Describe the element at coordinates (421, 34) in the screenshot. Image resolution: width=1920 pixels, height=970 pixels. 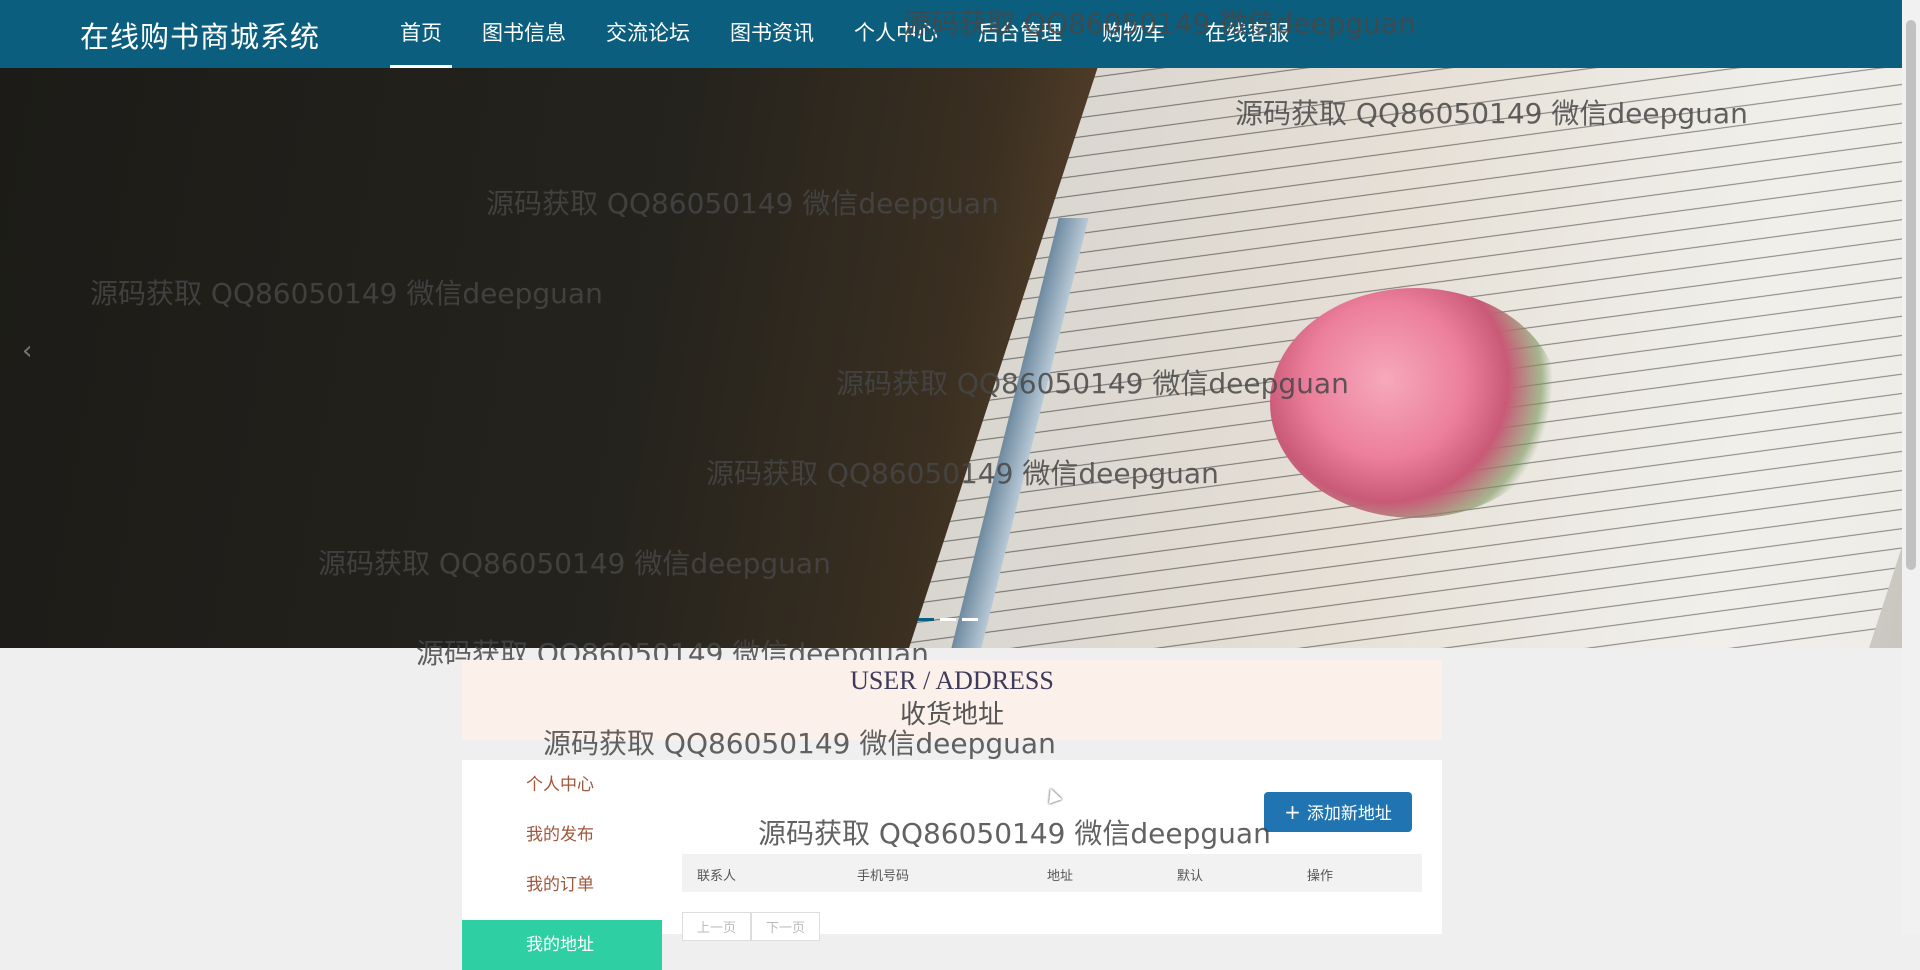
I see `nav-item-home: 首页` at that location.